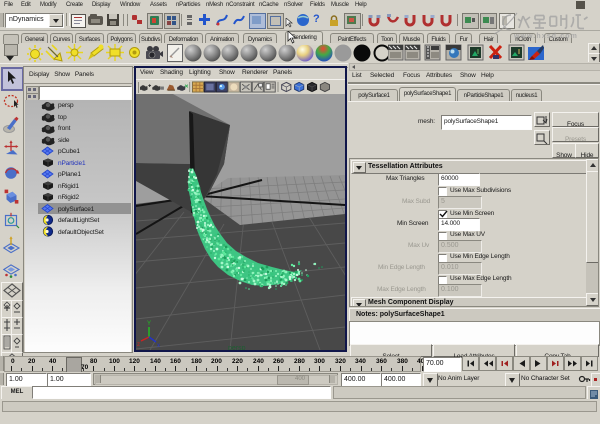 This screenshot has height=424, width=600. Describe the element at coordinates (149, 324) in the screenshot. I see `svg-text: Y` at that location.